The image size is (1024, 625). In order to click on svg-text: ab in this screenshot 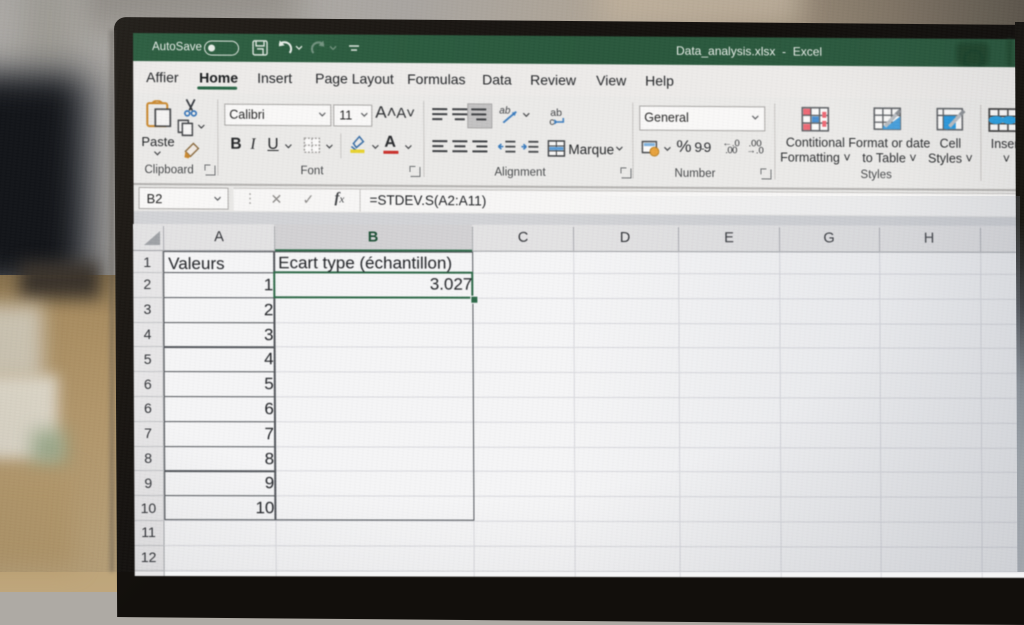, I will do `click(505, 111)`.